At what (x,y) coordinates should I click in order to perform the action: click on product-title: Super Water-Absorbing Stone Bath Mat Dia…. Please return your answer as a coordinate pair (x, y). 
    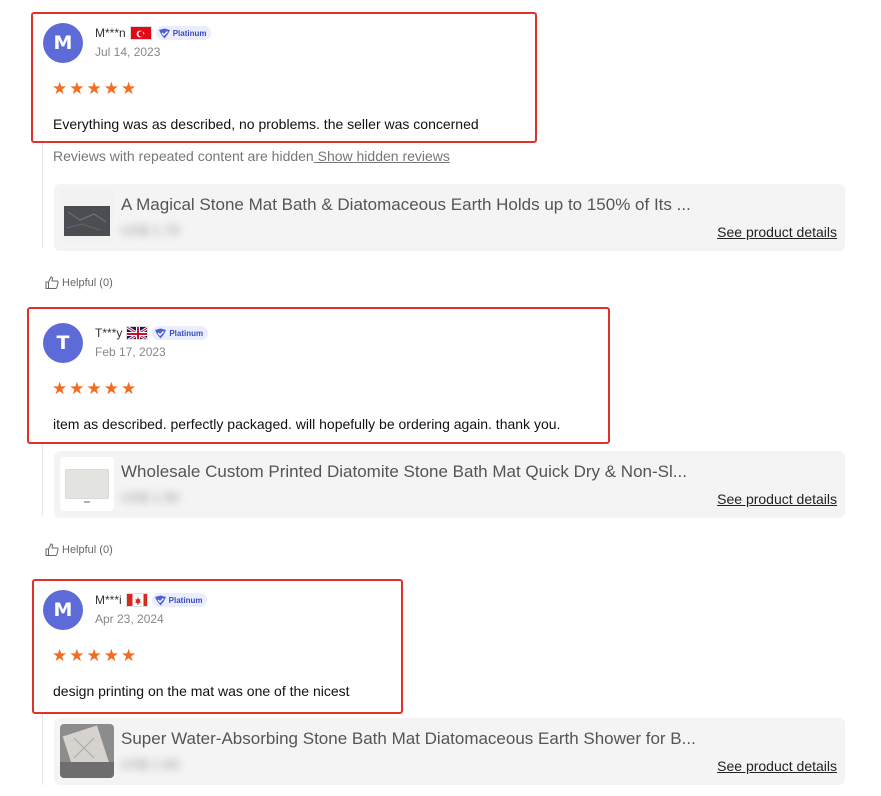
    Looking at the image, I should click on (408, 739).